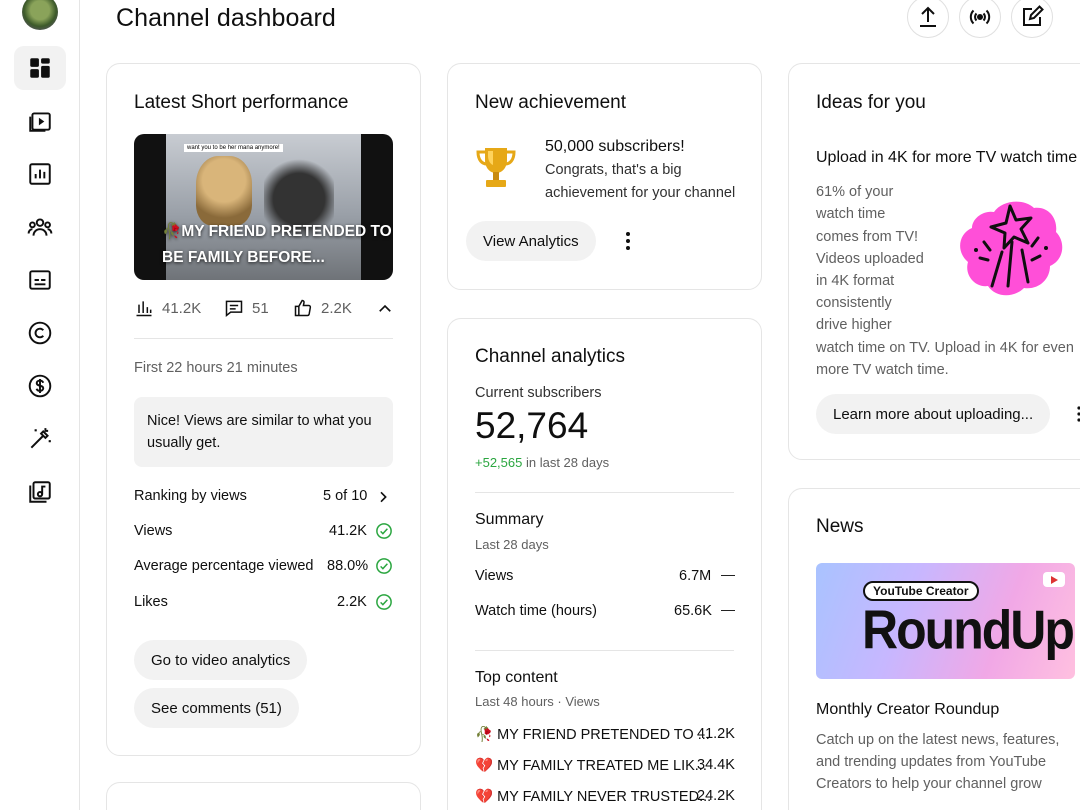  I want to click on summary-period: Last 28 days, so click(512, 544).